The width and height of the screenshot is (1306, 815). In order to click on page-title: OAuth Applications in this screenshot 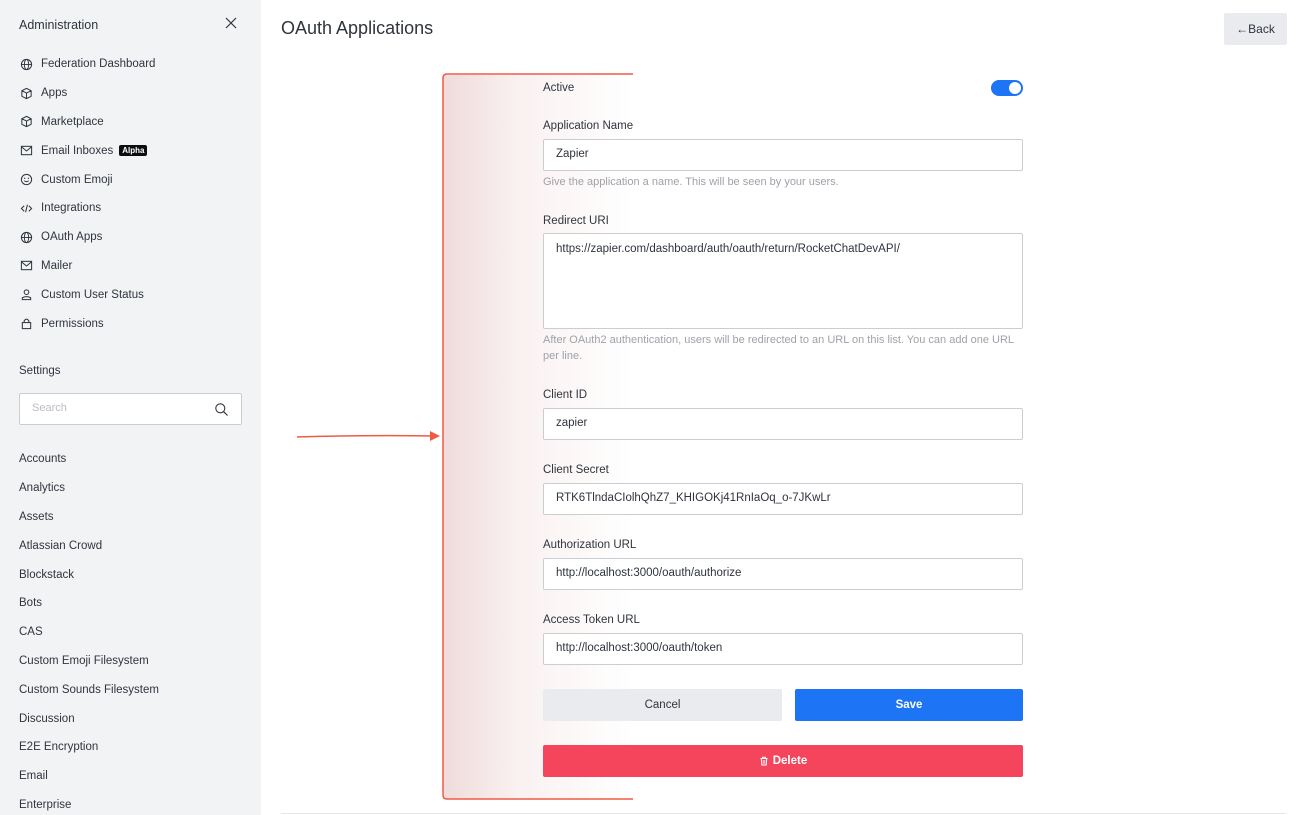, I will do `click(357, 28)`.